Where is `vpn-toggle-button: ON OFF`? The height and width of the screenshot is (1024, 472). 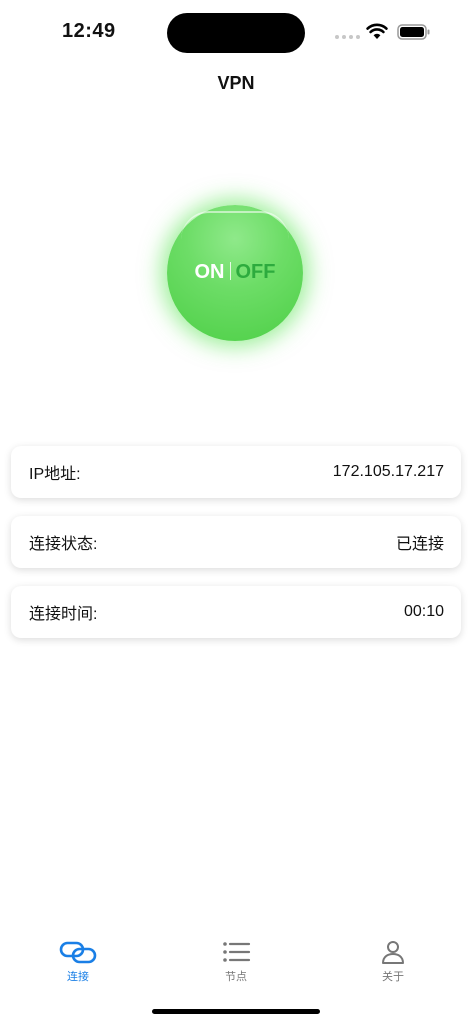 vpn-toggle-button: ON OFF is located at coordinates (235, 273).